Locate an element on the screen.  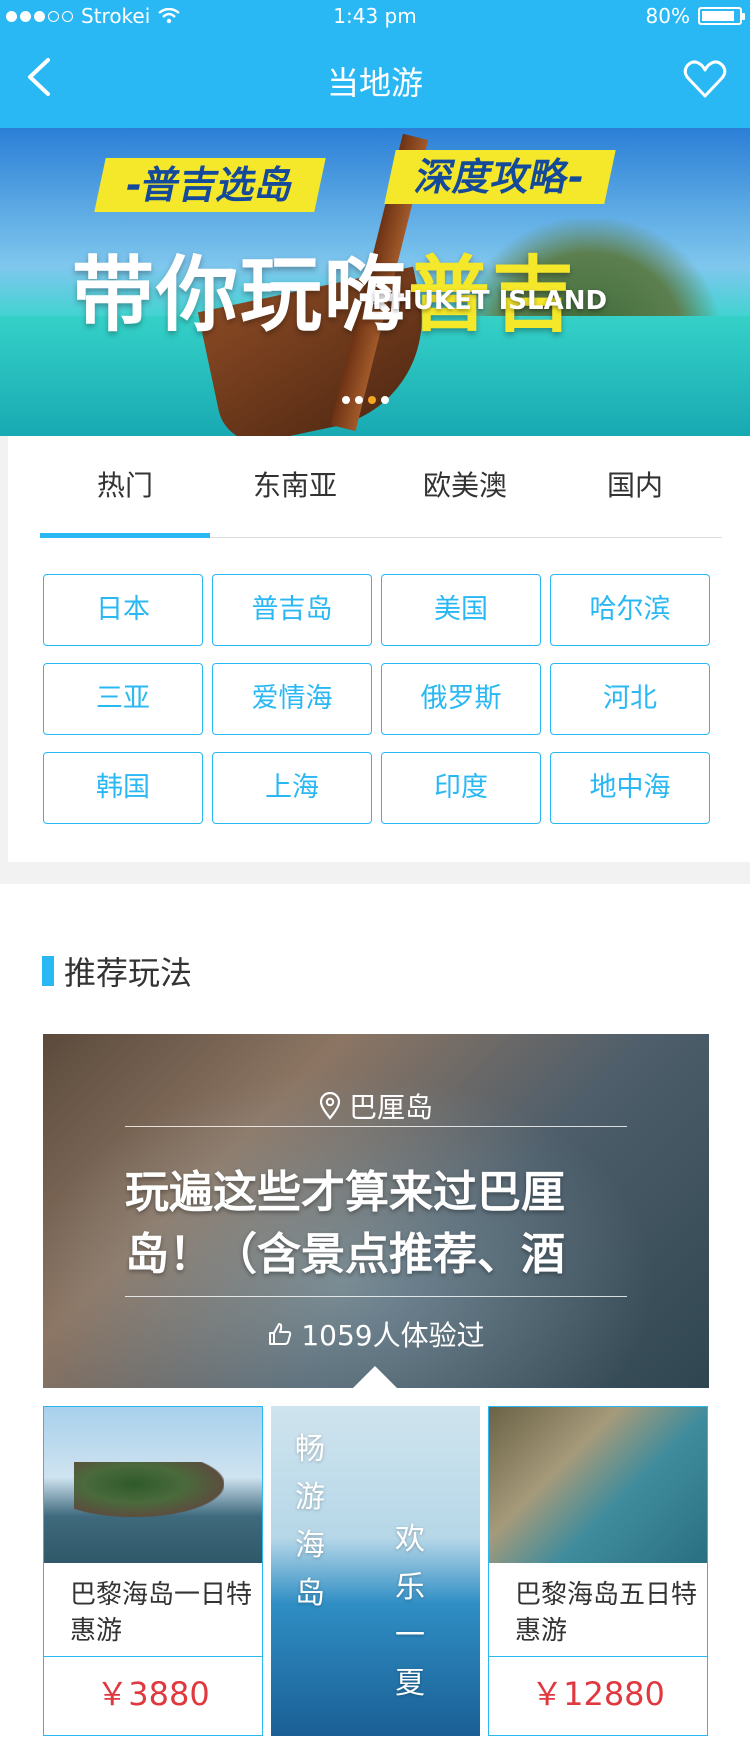
heading-accent-bar is located at coordinates (48, 971).